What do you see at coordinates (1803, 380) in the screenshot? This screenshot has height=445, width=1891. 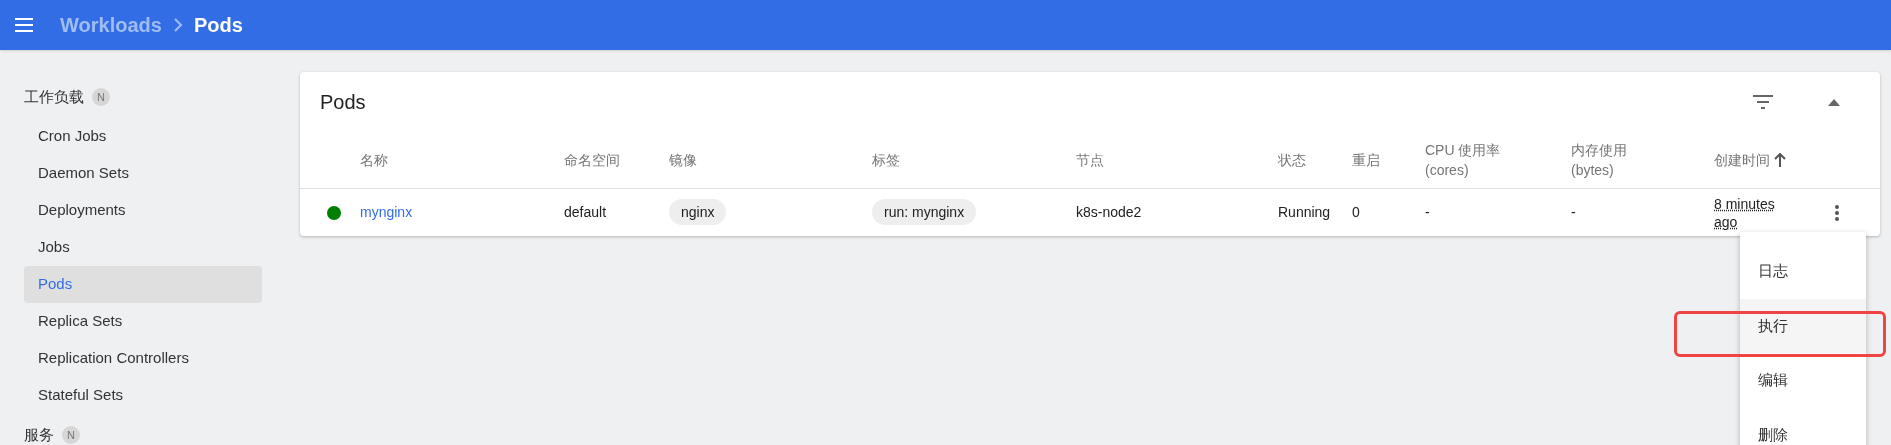 I see `menu-item: 编辑` at bounding box center [1803, 380].